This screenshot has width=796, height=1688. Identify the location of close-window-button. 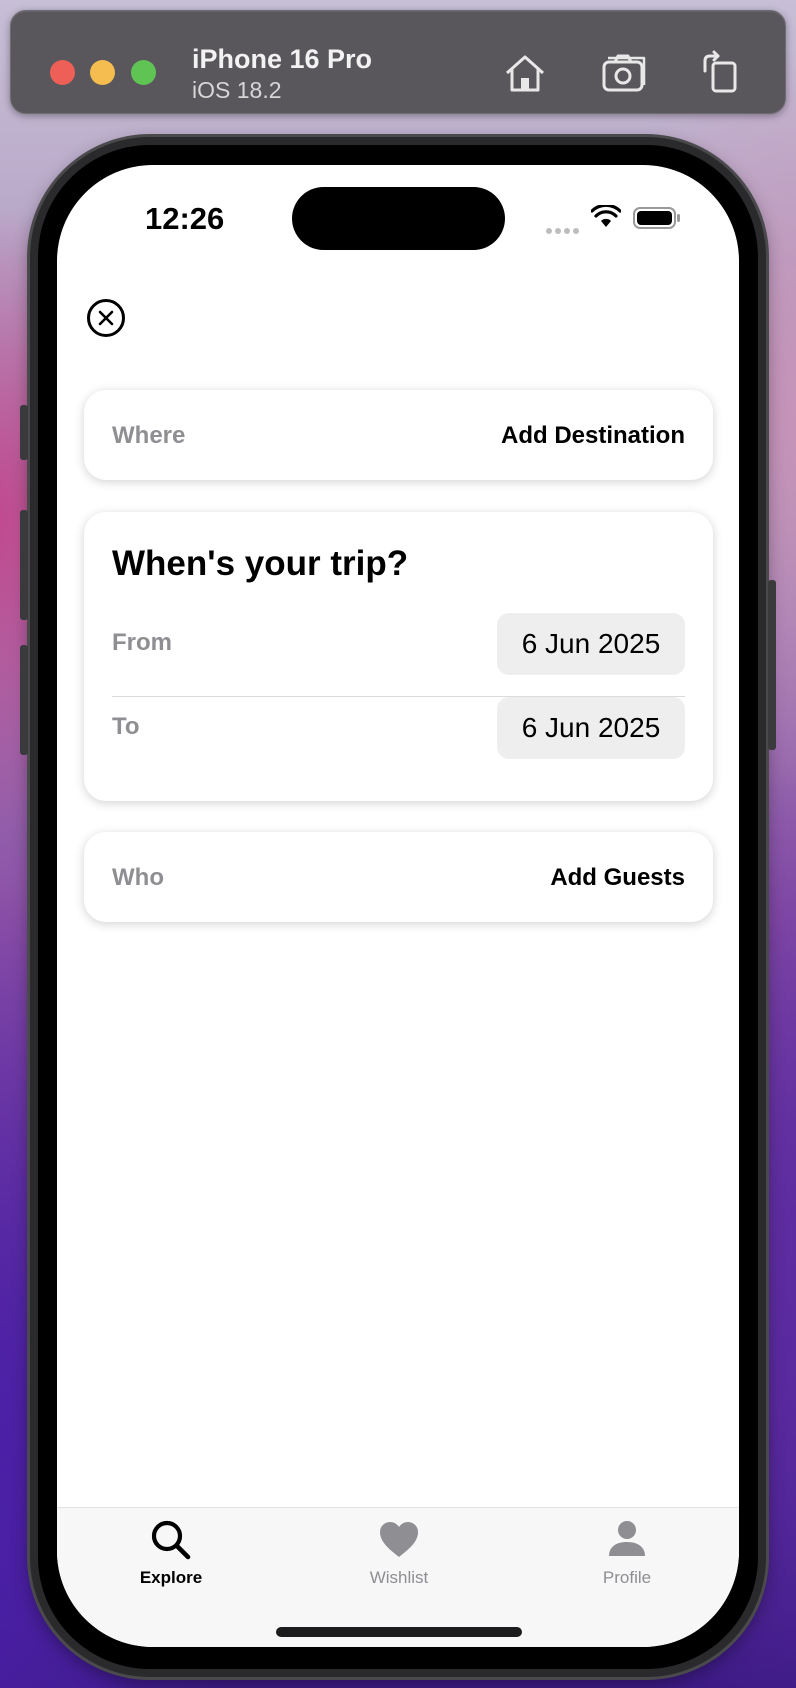
(62, 72).